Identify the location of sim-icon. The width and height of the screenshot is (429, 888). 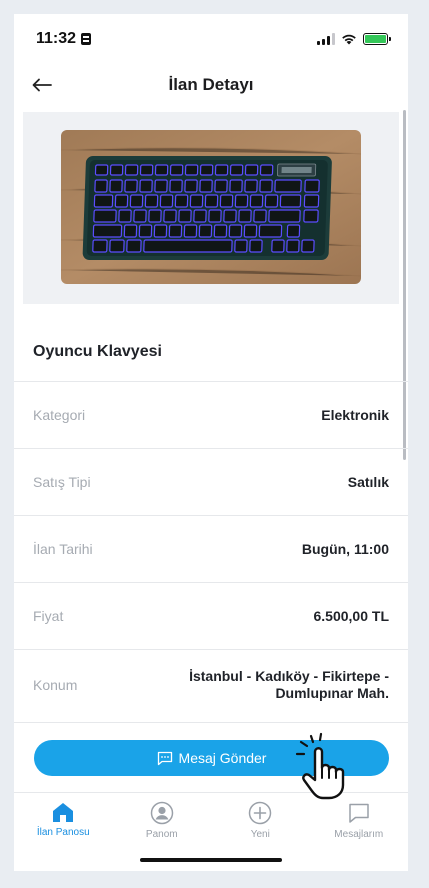
(86, 39).